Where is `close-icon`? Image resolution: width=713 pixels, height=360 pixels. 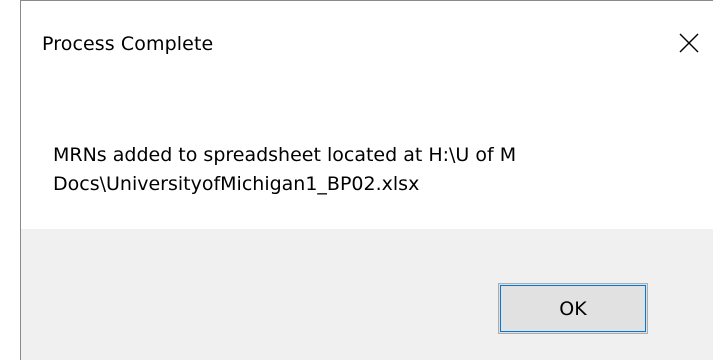
close-icon is located at coordinates (689, 43).